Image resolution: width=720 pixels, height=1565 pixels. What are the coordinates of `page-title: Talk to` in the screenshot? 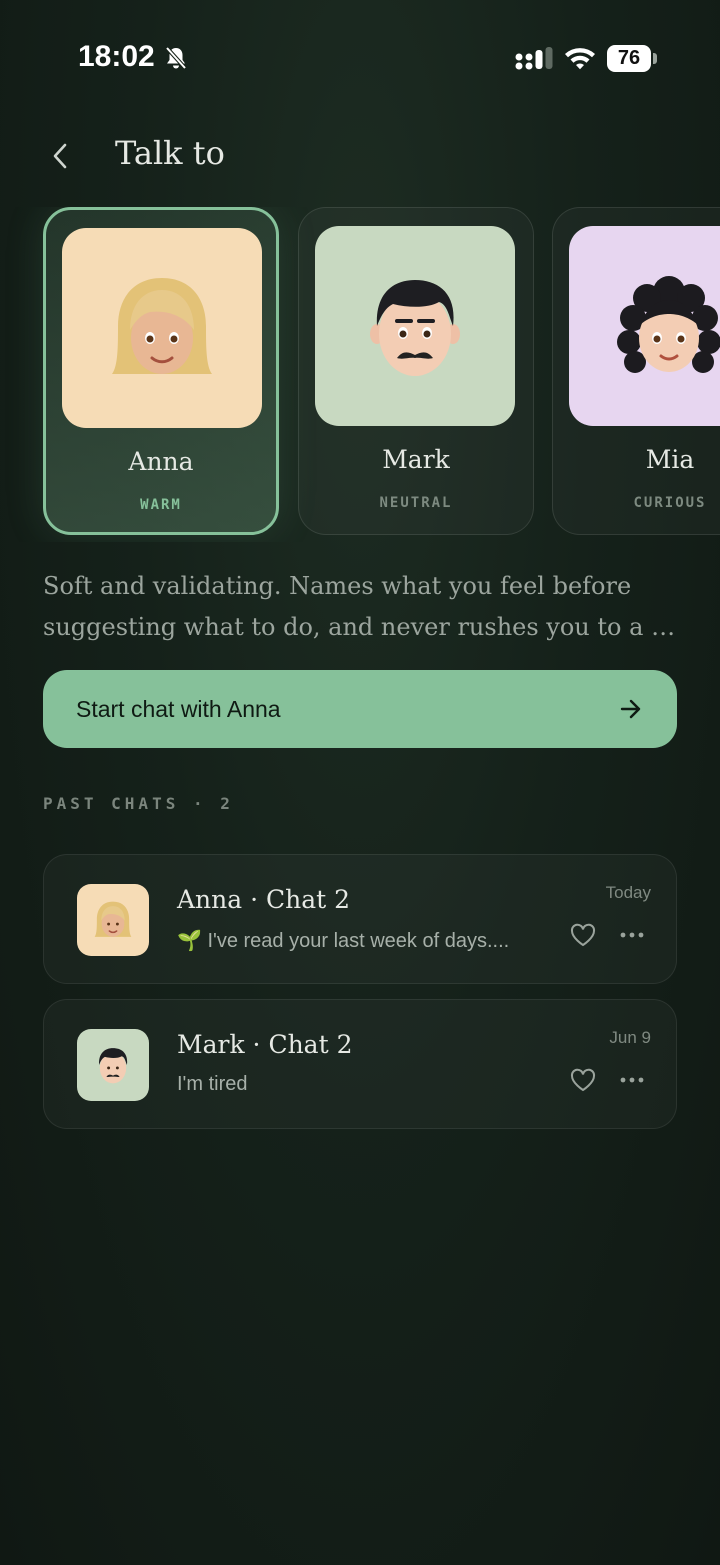 It's located at (170, 153).